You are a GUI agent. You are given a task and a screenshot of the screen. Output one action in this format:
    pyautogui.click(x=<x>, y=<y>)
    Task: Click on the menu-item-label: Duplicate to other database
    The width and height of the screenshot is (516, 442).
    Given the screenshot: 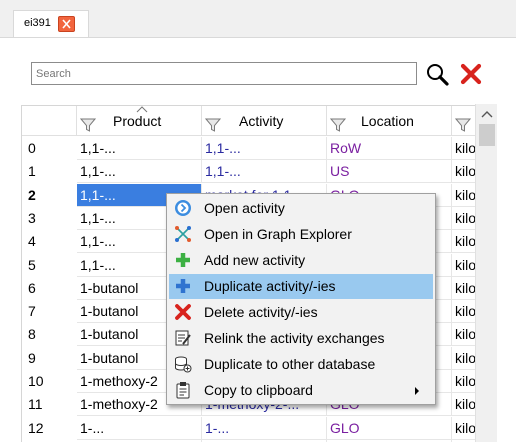 What is the action you would take?
    pyautogui.click(x=290, y=364)
    